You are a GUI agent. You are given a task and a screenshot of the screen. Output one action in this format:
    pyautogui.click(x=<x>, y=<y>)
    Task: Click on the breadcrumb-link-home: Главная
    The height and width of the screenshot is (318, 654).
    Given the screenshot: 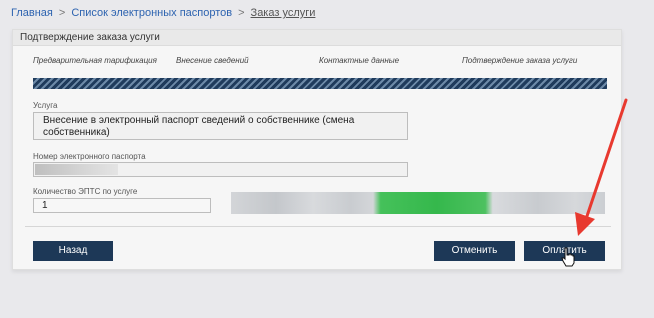 What is the action you would take?
    pyautogui.click(x=32, y=13)
    